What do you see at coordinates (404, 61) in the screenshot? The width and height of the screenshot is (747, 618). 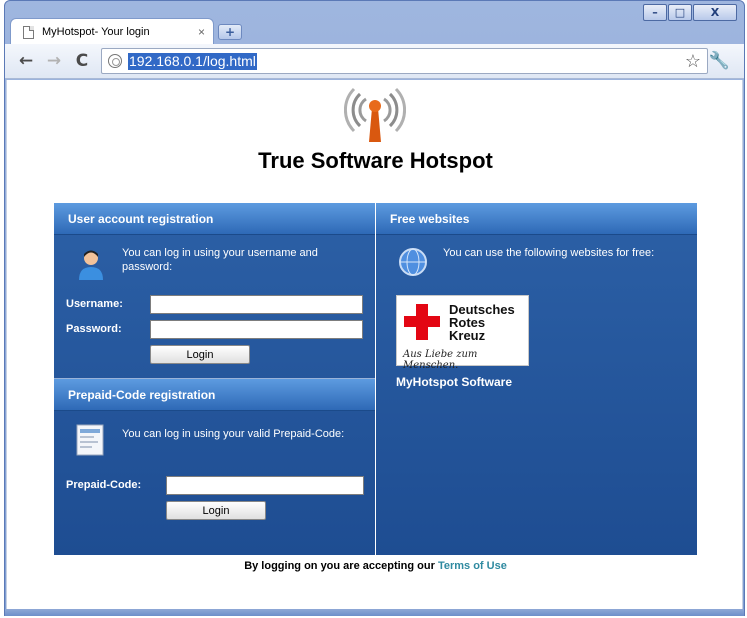 I see `address-bar: 192.168.0.1/log.html ☆` at bounding box center [404, 61].